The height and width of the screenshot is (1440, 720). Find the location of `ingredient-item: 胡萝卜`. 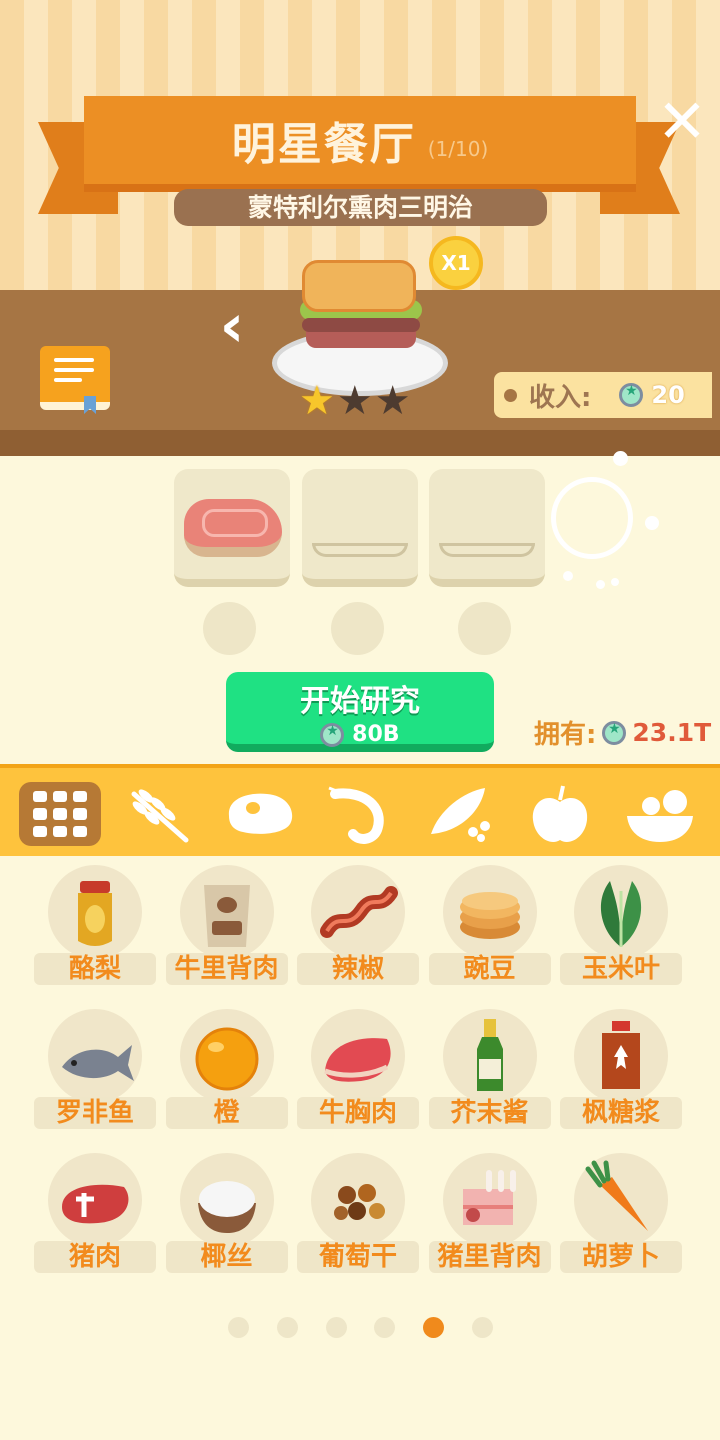

ingredient-item: 胡萝卜 is located at coordinates (621, 1215).